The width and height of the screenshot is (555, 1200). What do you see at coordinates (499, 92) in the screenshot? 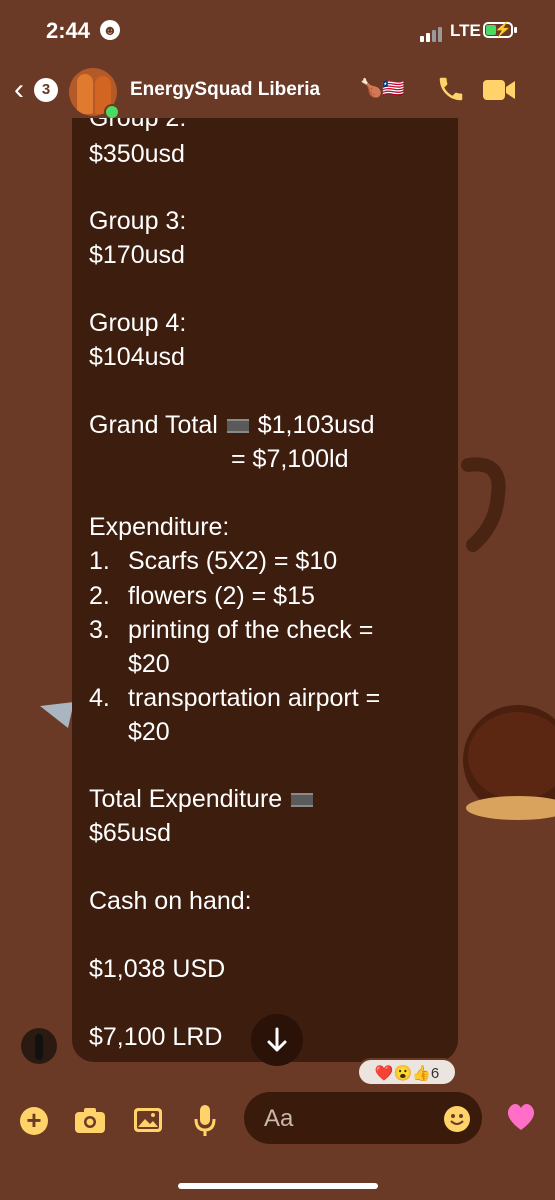
I see `video-call-icon` at bounding box center [499, 92].